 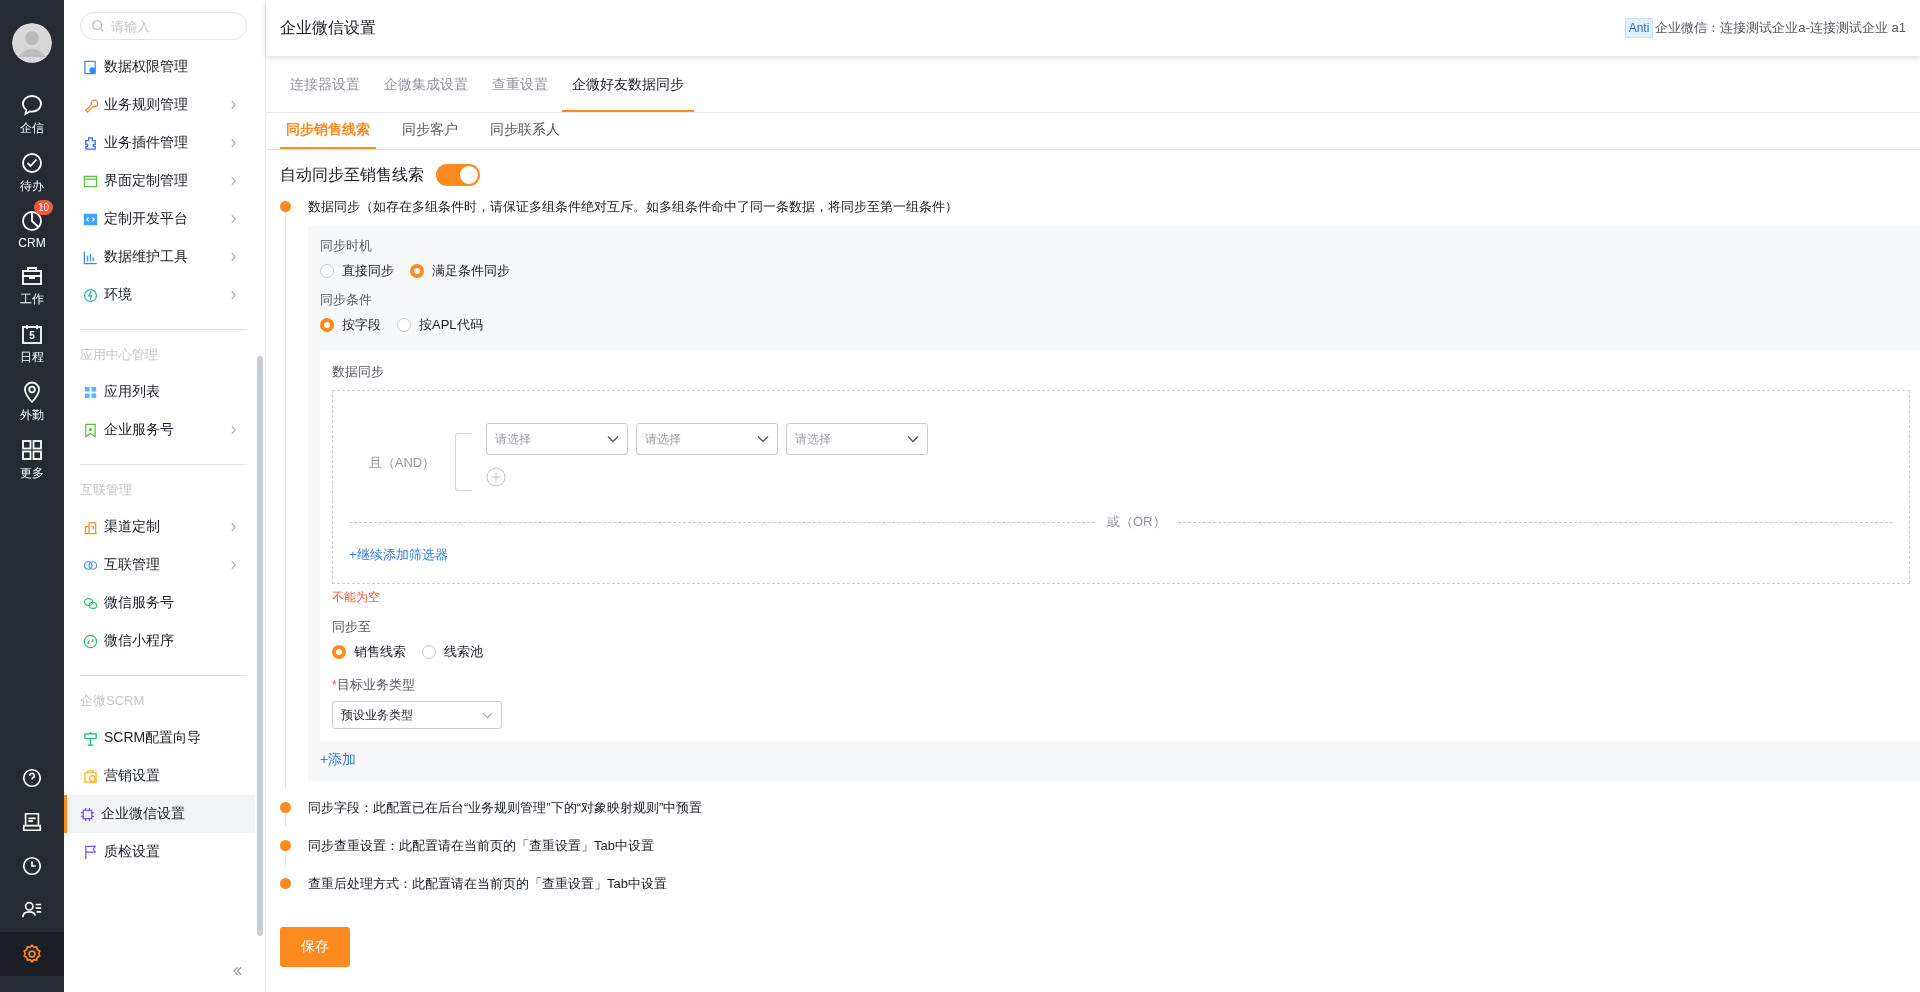 I want to click on sidebar-item: 微信小程序, so click(x=159, y=641).